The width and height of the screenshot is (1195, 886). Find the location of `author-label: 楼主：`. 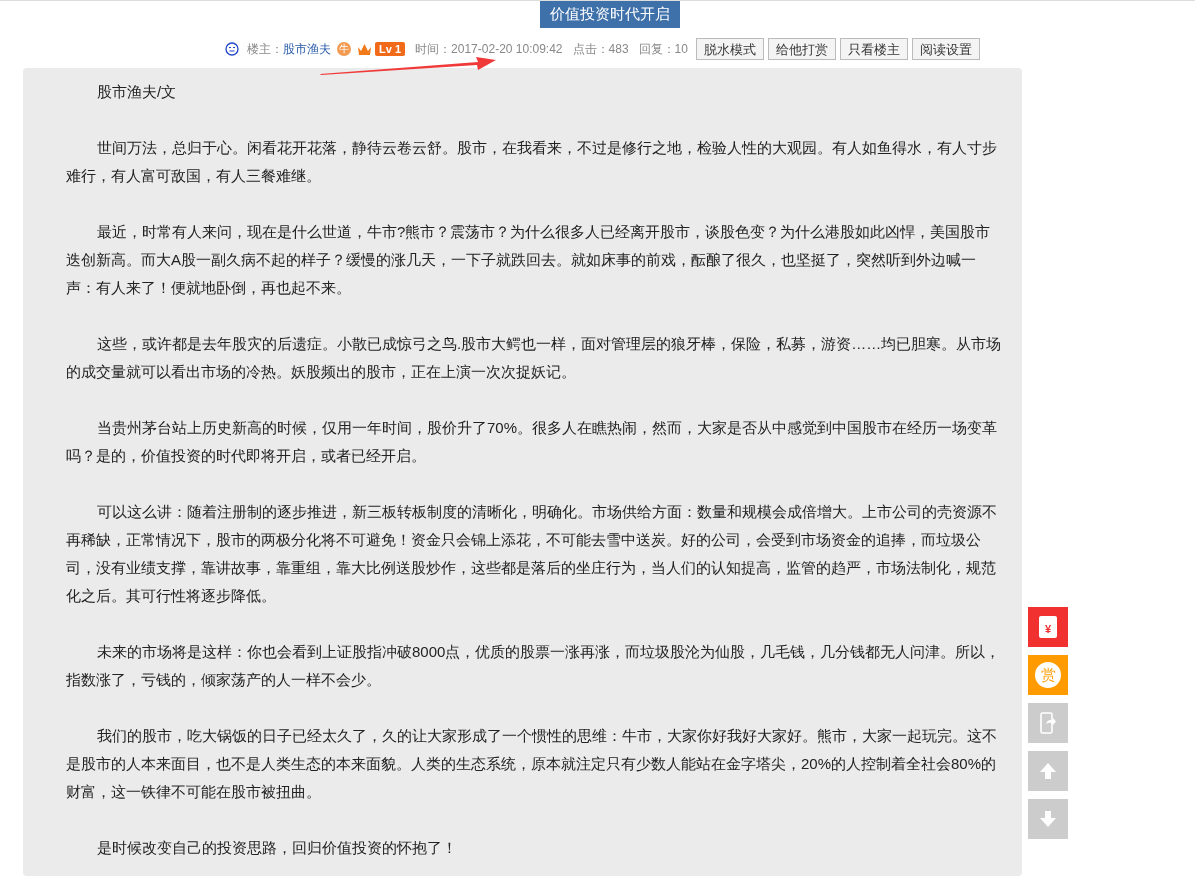

author-label: 楼主： is located at coordinates (265, 49).